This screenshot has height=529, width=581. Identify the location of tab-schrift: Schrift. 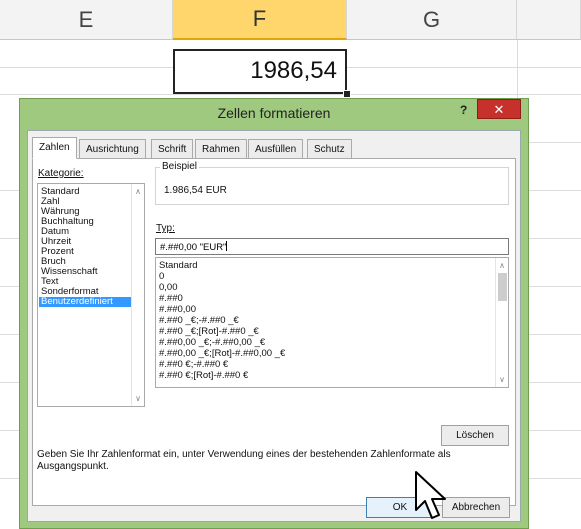
(172, 149).